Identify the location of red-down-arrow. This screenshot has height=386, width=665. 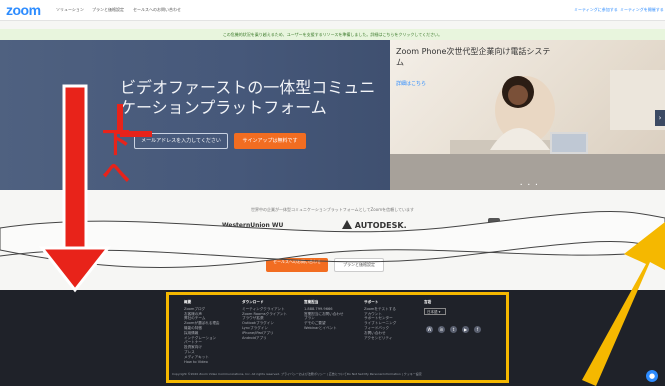
(75, 188).